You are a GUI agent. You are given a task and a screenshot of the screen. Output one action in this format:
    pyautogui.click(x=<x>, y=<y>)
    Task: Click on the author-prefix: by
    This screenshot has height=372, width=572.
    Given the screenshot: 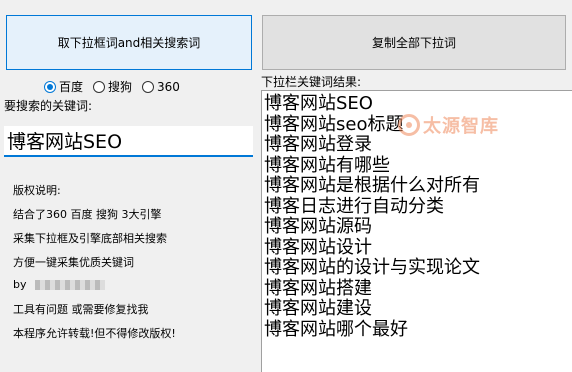 What is the action you would take?
    pyautogui.click(x=20, y=284)
    